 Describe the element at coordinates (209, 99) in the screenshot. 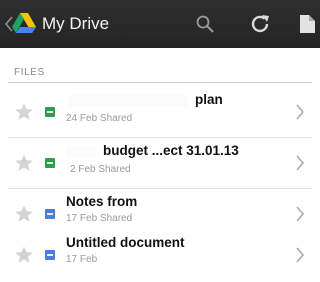

I see `file-name: plan` at that location.